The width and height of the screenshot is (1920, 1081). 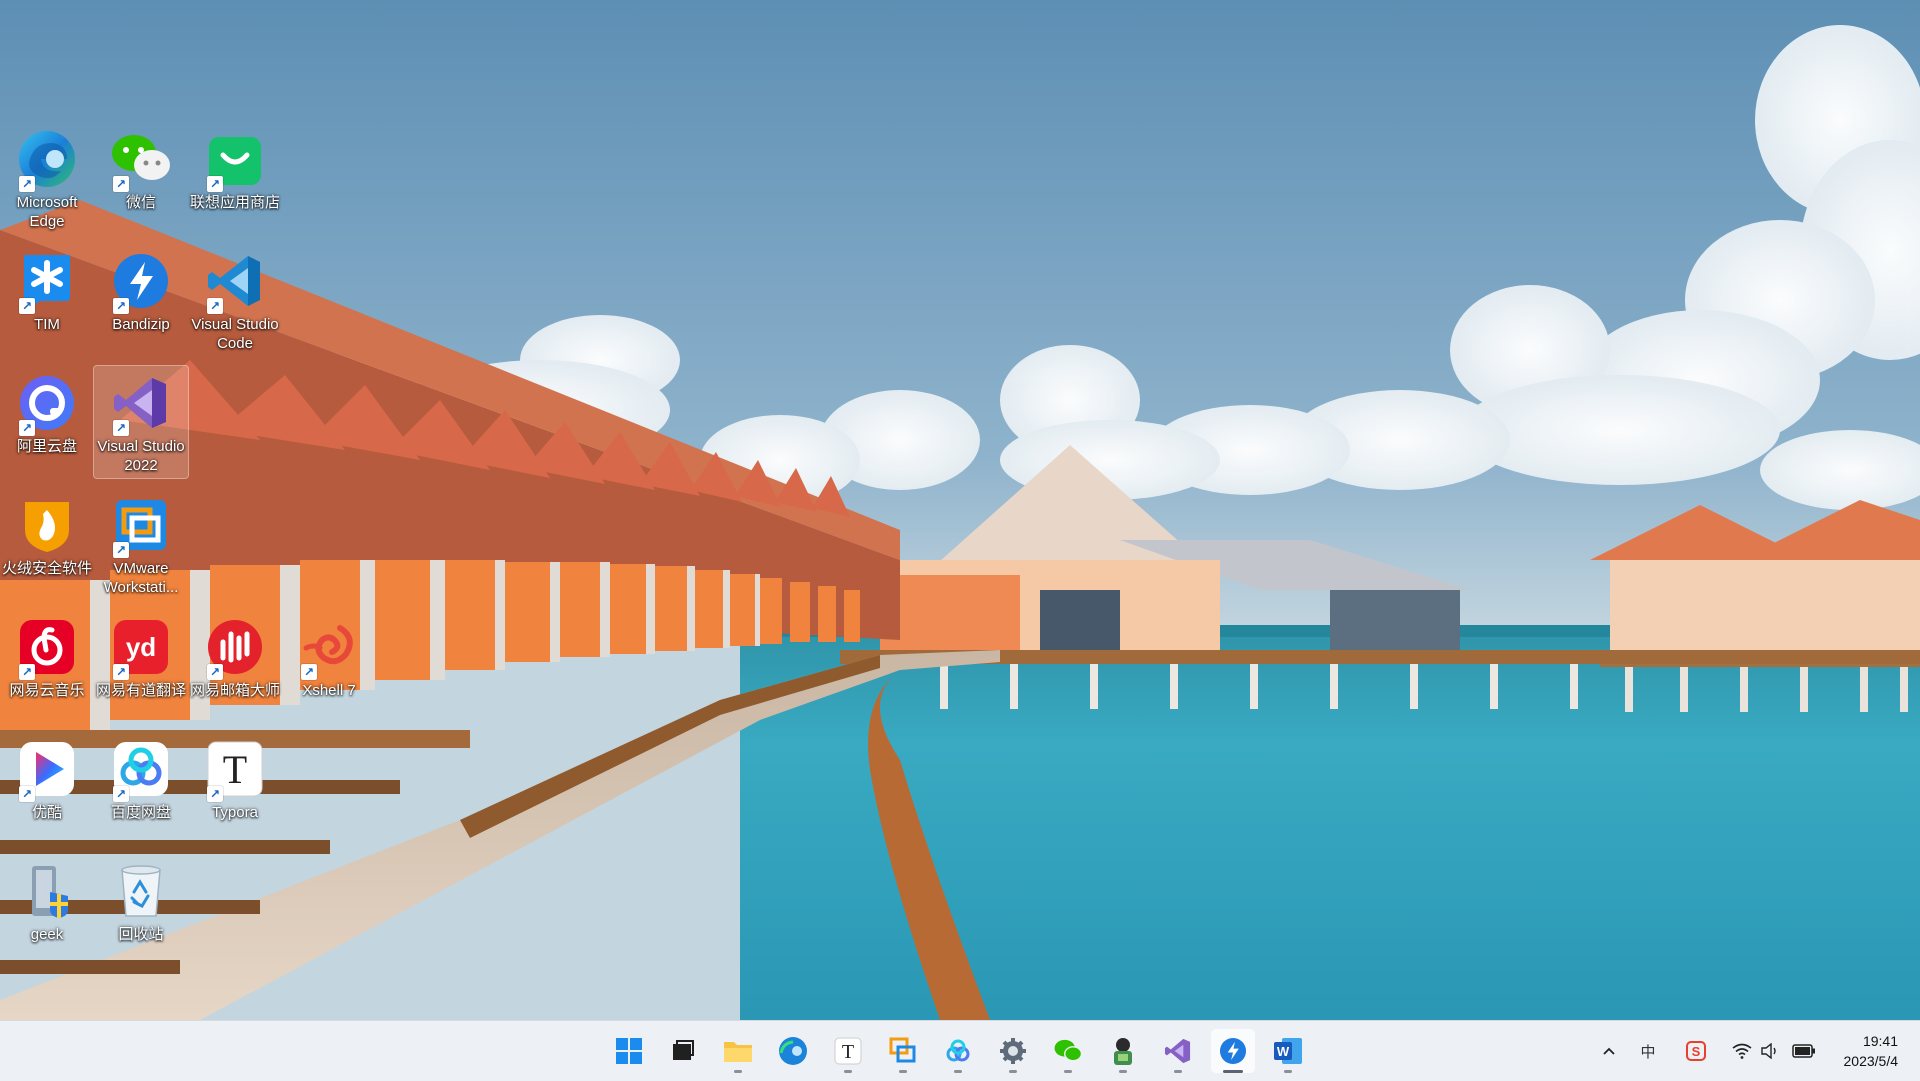 I want to click on desktop-icon-lenovo-store: ↗ 联想应用商店, so click(x=235, y=178).